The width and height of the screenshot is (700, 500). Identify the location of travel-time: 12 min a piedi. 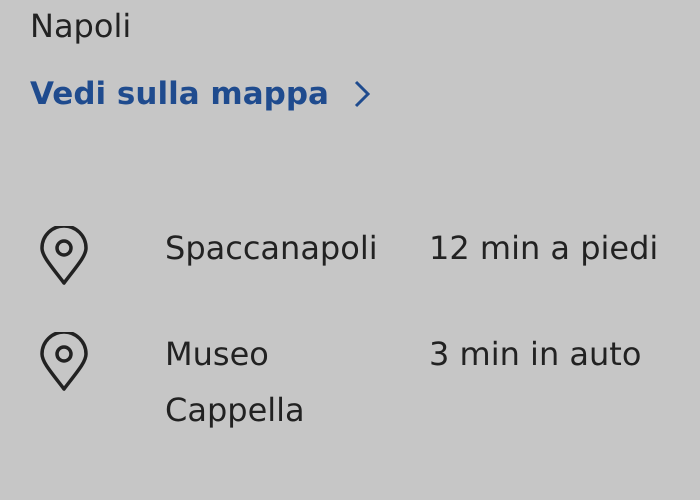
(543, 248).